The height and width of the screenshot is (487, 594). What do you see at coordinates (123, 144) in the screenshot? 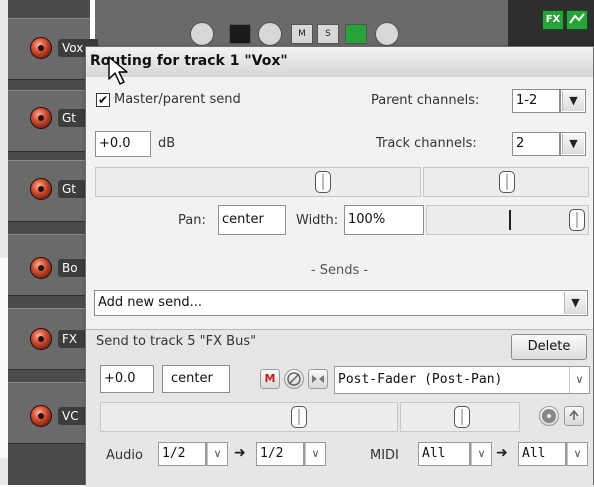
I see `volume-input: +0.0` at bounding box center [123, 144].